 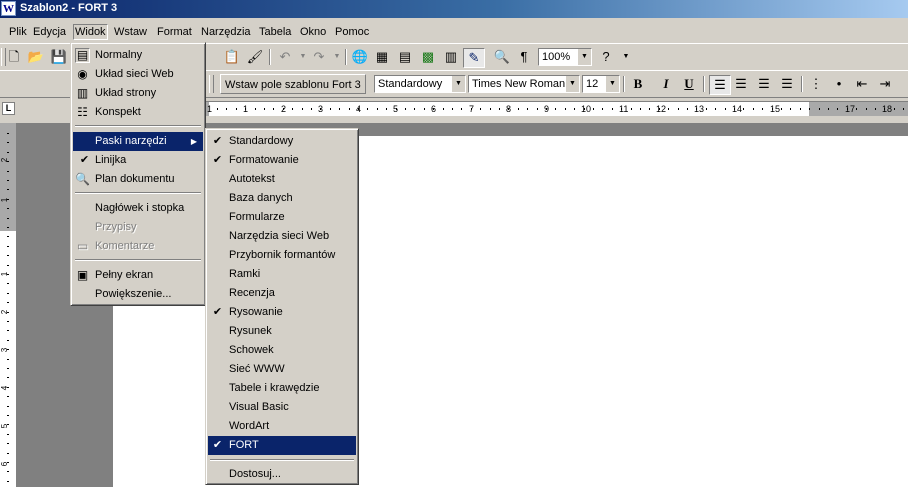 What do you see at coordinates (90, 32) in the screenshot?
I see `menu-view: Widok` at bounding box center [90, 32].